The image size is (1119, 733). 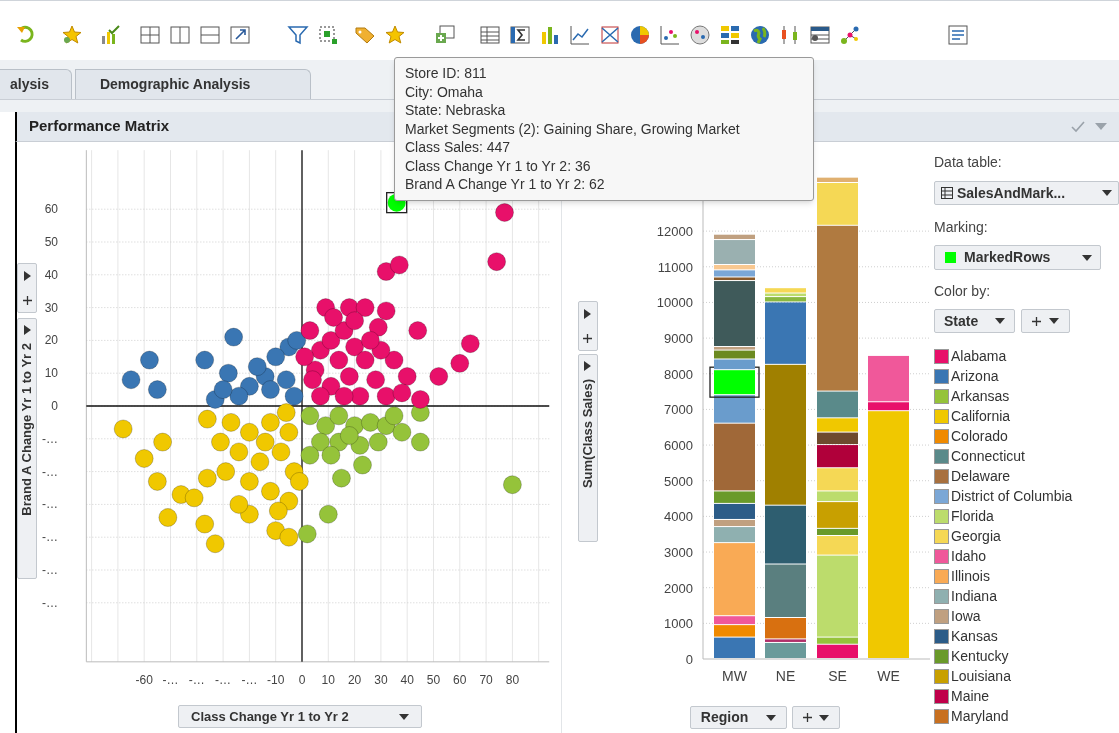 What do you see at coordinates (1078, 126) in the screenshot?
I see `check-icon` at bounding box center [1078, 126].